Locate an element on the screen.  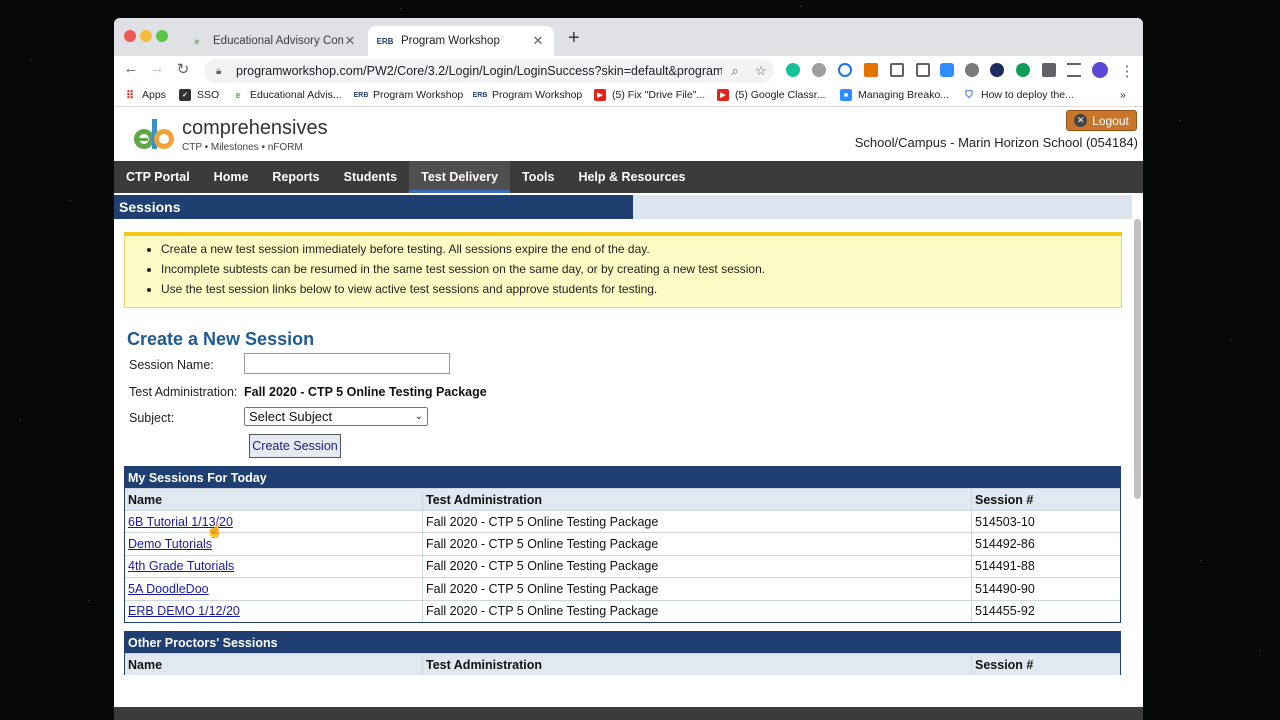
column-header: Name is located at coordinates (274, 664).